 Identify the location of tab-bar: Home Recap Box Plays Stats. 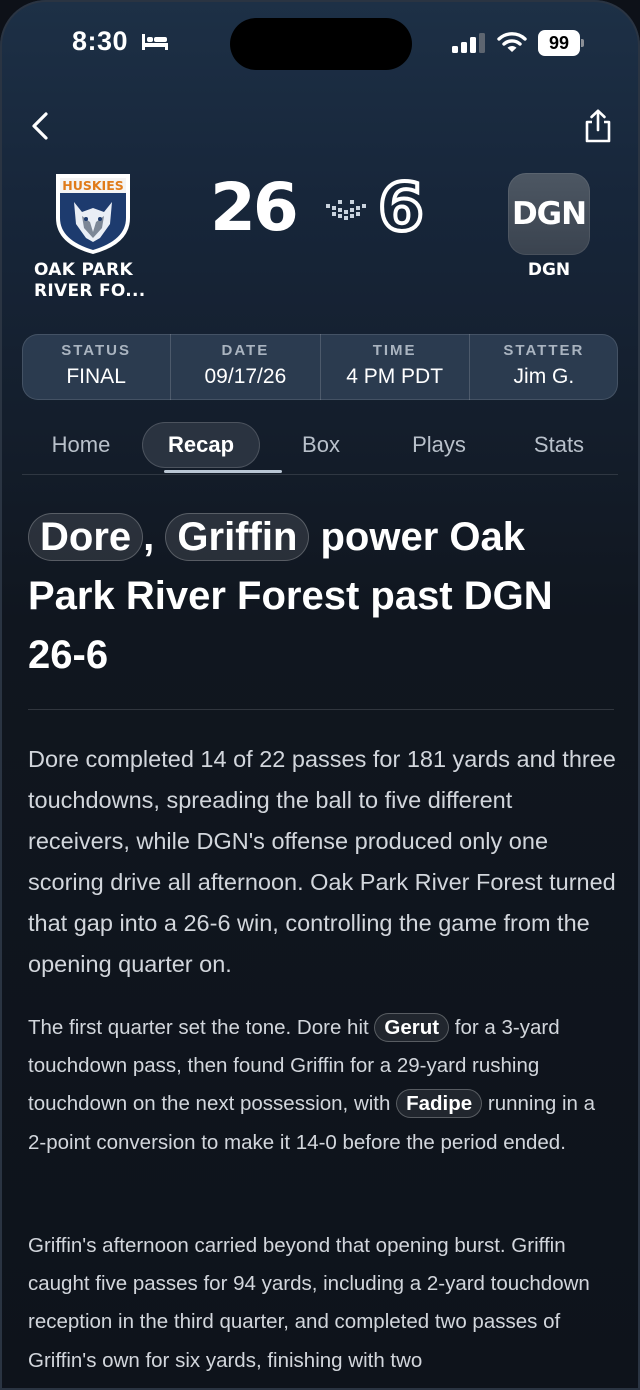
(320, 447).